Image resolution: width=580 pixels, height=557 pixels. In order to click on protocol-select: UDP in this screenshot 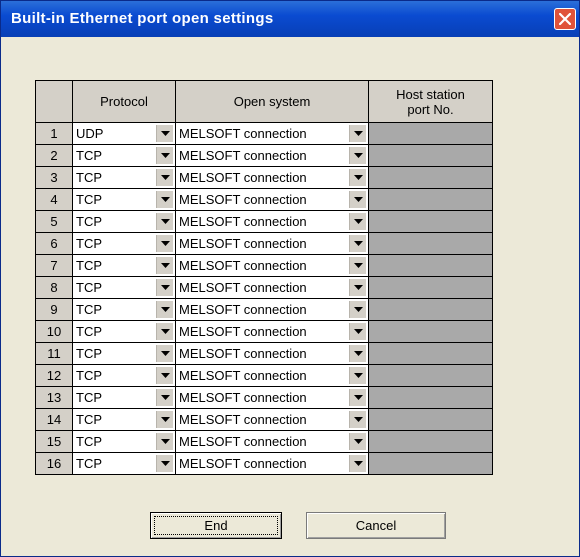, I will do `click(124, 133)`.